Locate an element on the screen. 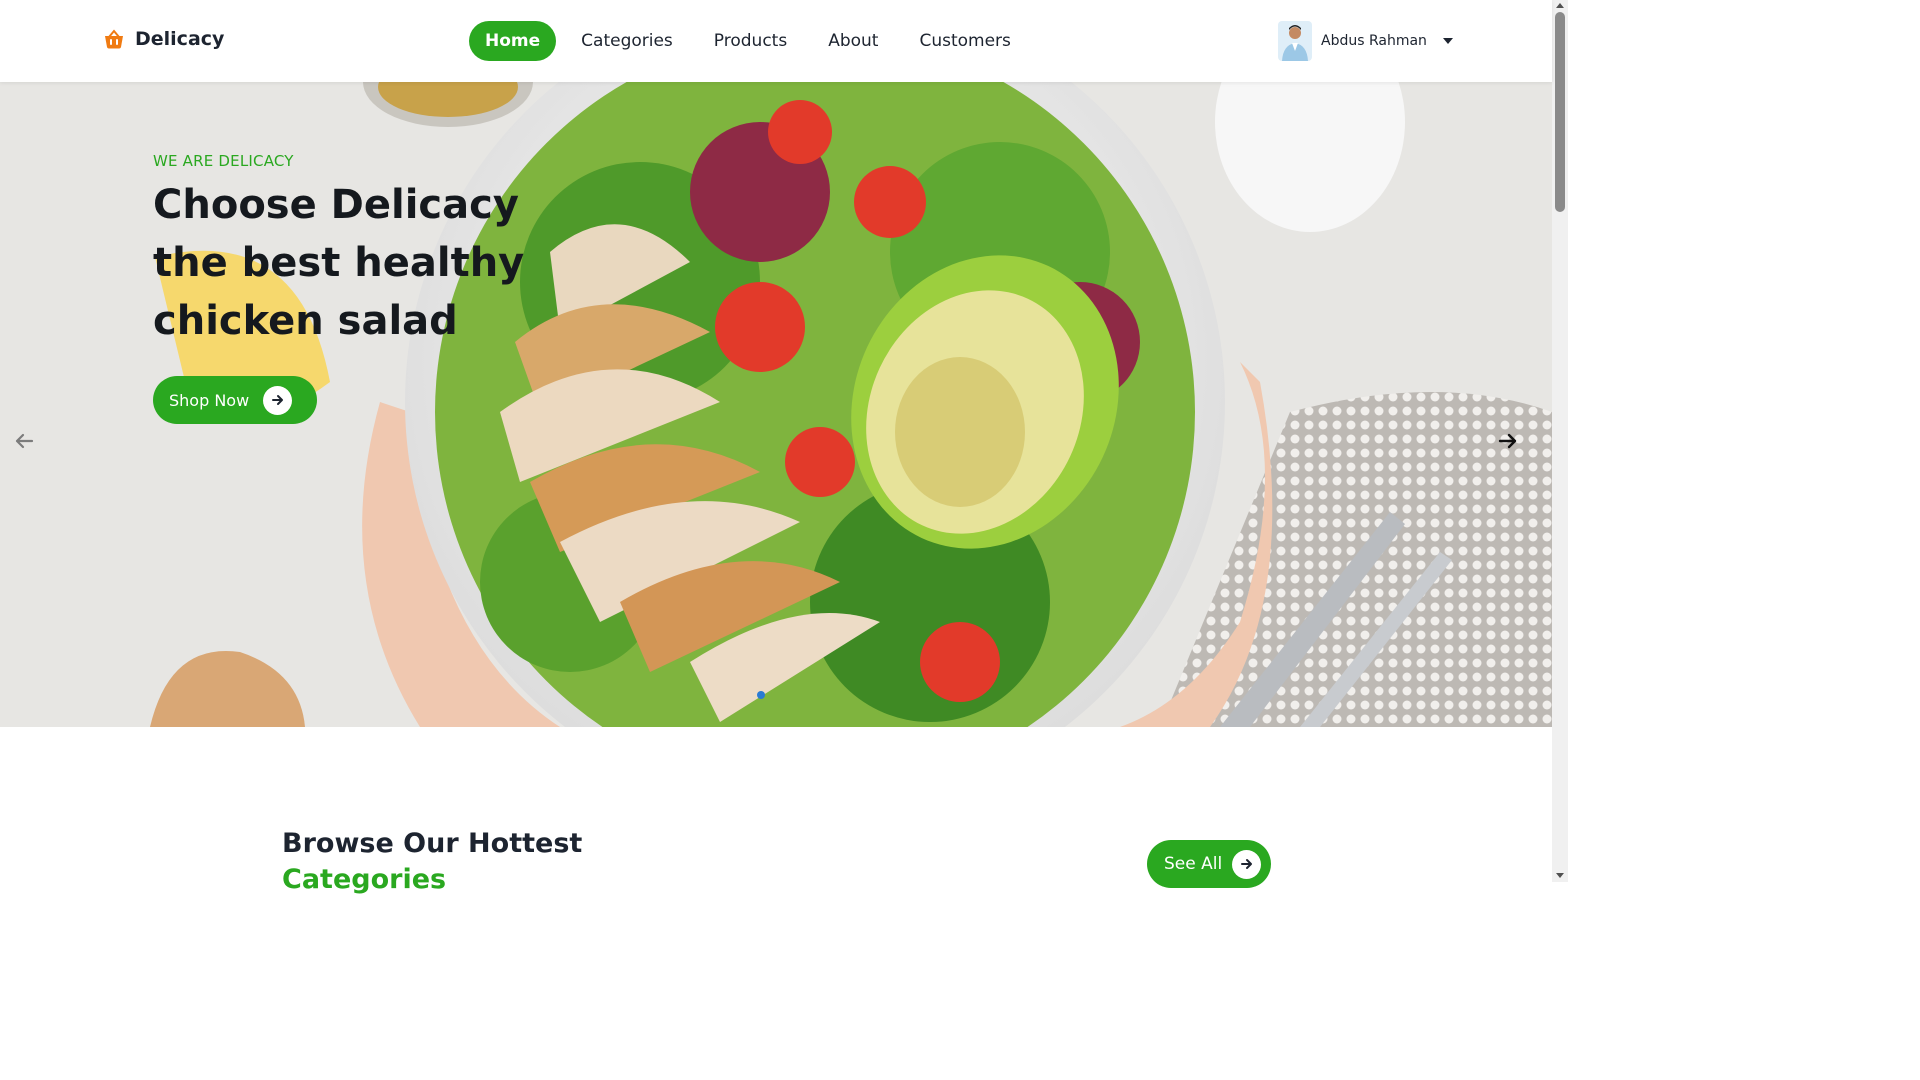  scroll-down-icon is located at coordinates (1560, 875).